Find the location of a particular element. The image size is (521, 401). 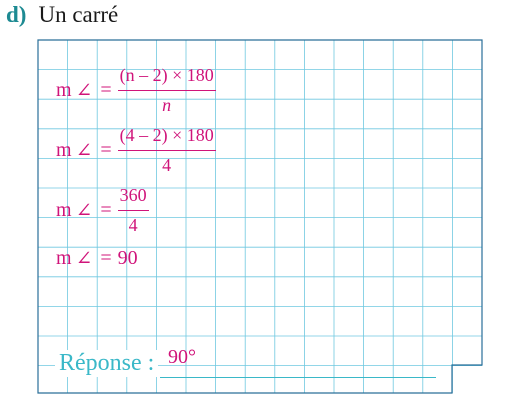

work-line-4: m ∠ = 90 is located at coordinates (97, 258).